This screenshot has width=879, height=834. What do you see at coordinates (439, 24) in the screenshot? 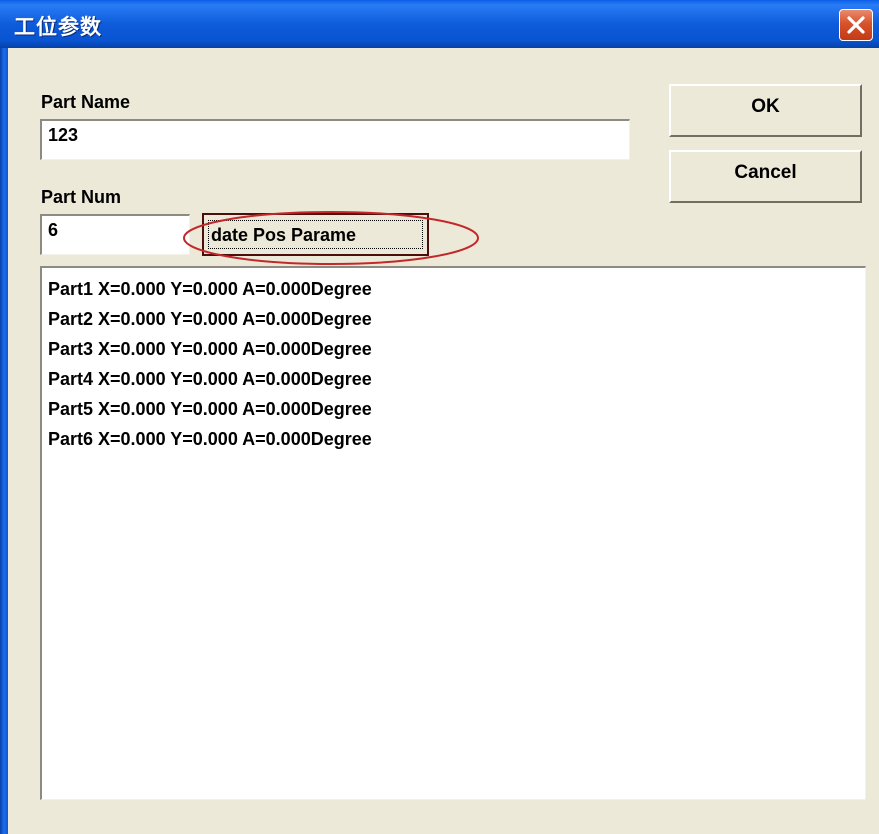
I see `title-bar: 工位参数` at bounding box center [439, 24].